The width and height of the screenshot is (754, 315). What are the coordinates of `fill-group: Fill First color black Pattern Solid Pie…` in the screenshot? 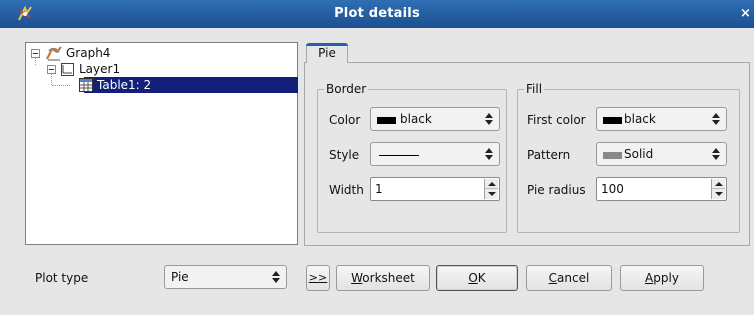 It's located at (628, 157).